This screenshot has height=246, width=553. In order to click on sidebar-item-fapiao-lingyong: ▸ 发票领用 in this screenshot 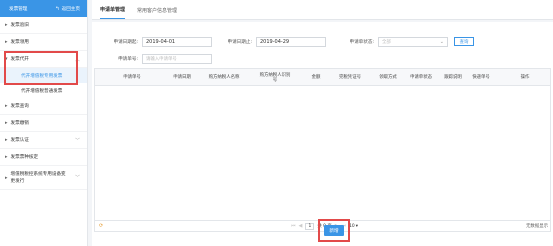, I will do `click(43, 42)`.